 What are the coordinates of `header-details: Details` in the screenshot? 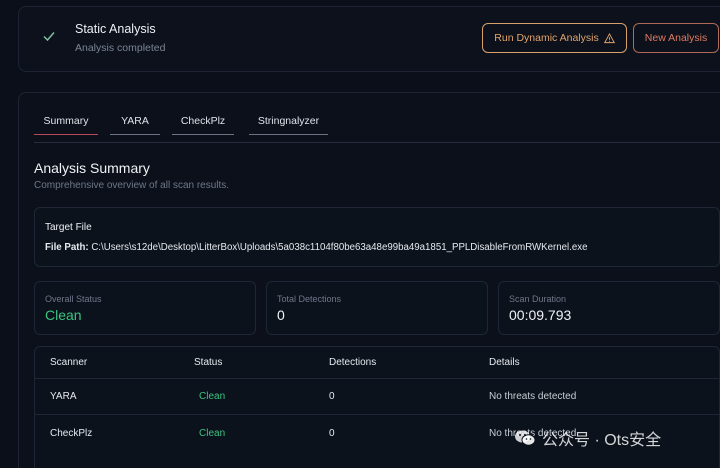 It's located at (504, 362).